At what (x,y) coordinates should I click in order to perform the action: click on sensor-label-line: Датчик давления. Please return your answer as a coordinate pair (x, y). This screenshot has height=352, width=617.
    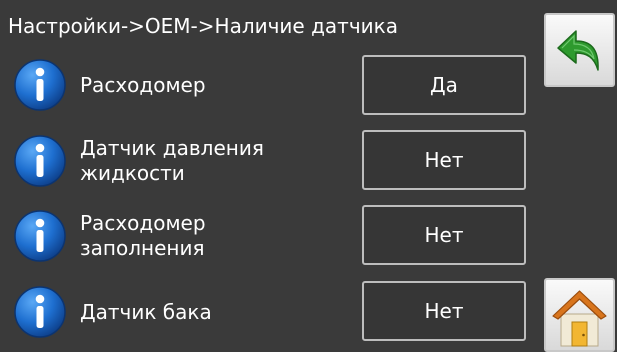
    Looking at the image, I should click on (172, 148).